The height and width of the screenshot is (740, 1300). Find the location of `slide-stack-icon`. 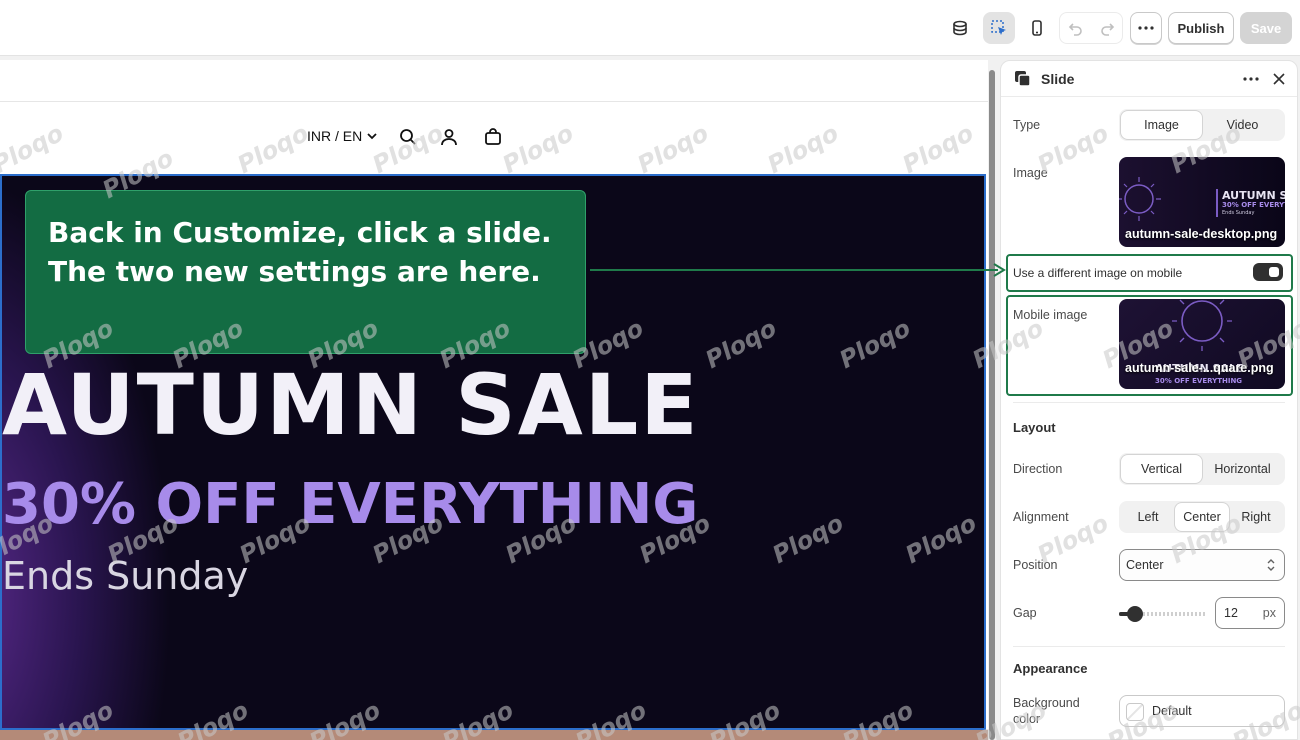

slide-stack-icon is located at coordinates (1023, 79).